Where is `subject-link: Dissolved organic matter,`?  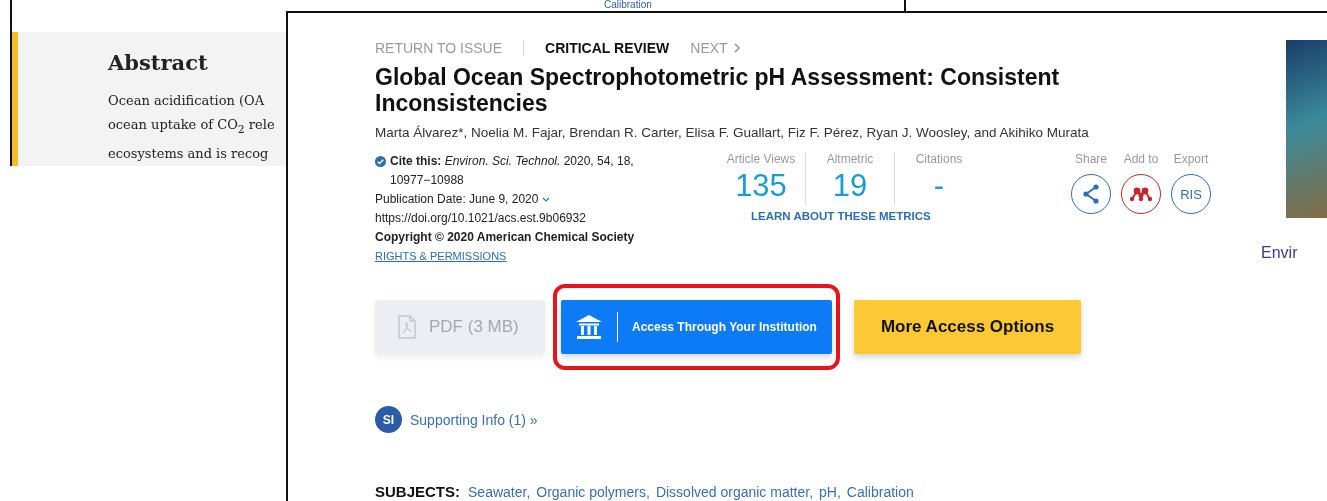 subject-link: Dissolved organic matter, is located at coordinates (734, 492).